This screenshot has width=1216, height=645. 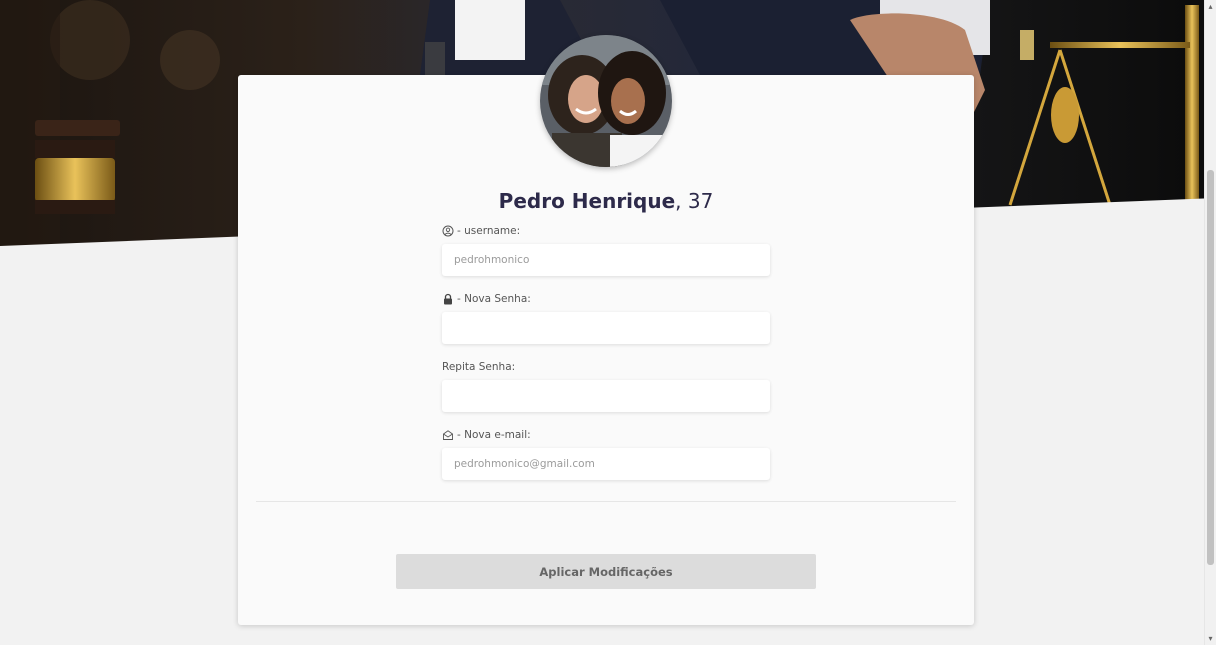 I want to click on repeat-password-label: Repita Senha:, so click(x=606, y=367).